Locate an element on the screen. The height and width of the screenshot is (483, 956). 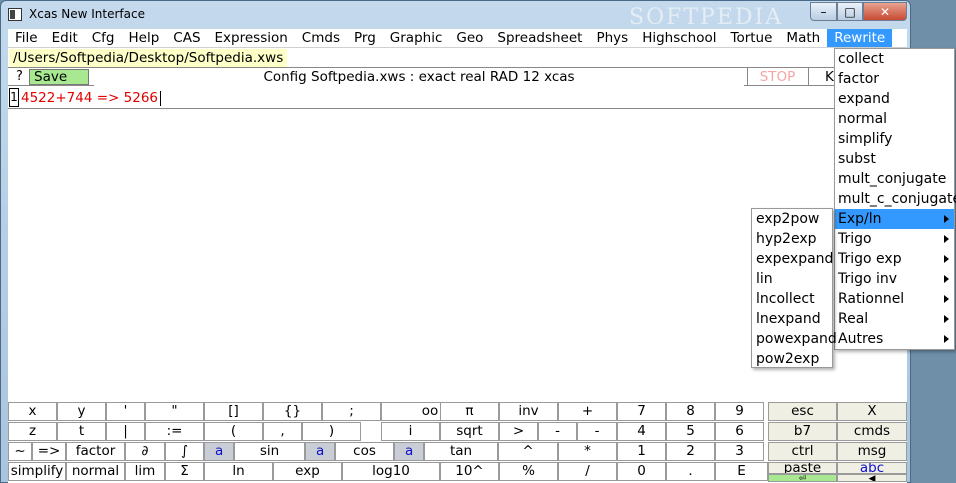
menu-expression: Expression is located at coordinates (251, 38).